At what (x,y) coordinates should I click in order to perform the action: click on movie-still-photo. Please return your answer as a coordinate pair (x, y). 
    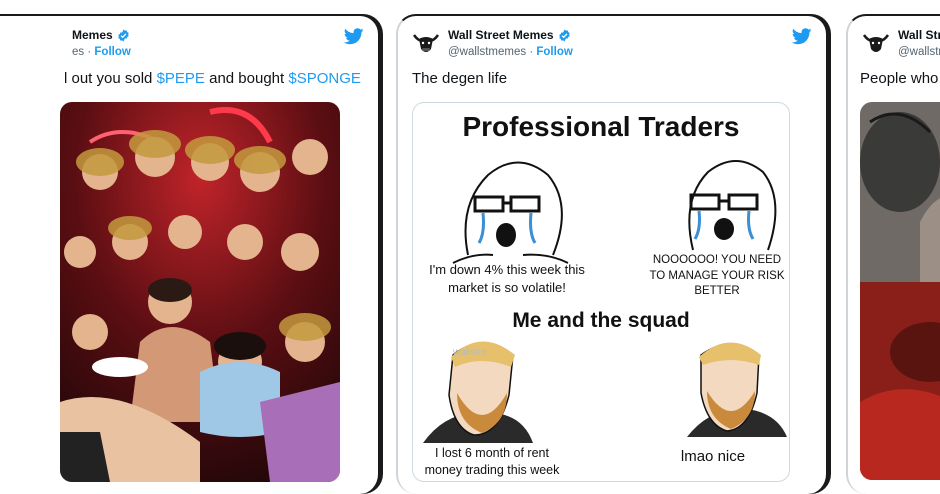
    Looking at the image, I should click on (900, 291).